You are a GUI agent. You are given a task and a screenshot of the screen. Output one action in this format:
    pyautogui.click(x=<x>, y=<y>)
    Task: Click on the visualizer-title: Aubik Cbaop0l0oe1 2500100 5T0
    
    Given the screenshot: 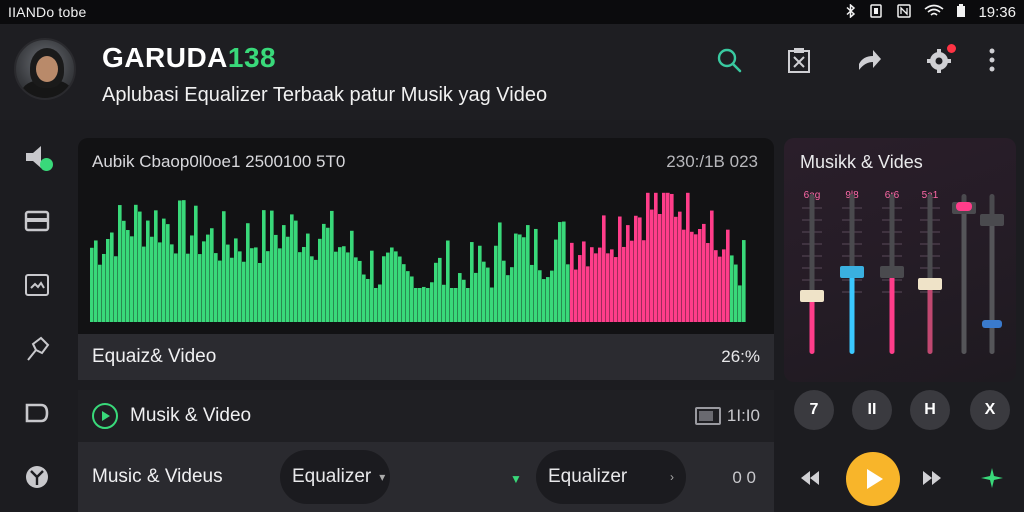 What is the action you would take?
    pyautogui.click(x=219, y=161)
    